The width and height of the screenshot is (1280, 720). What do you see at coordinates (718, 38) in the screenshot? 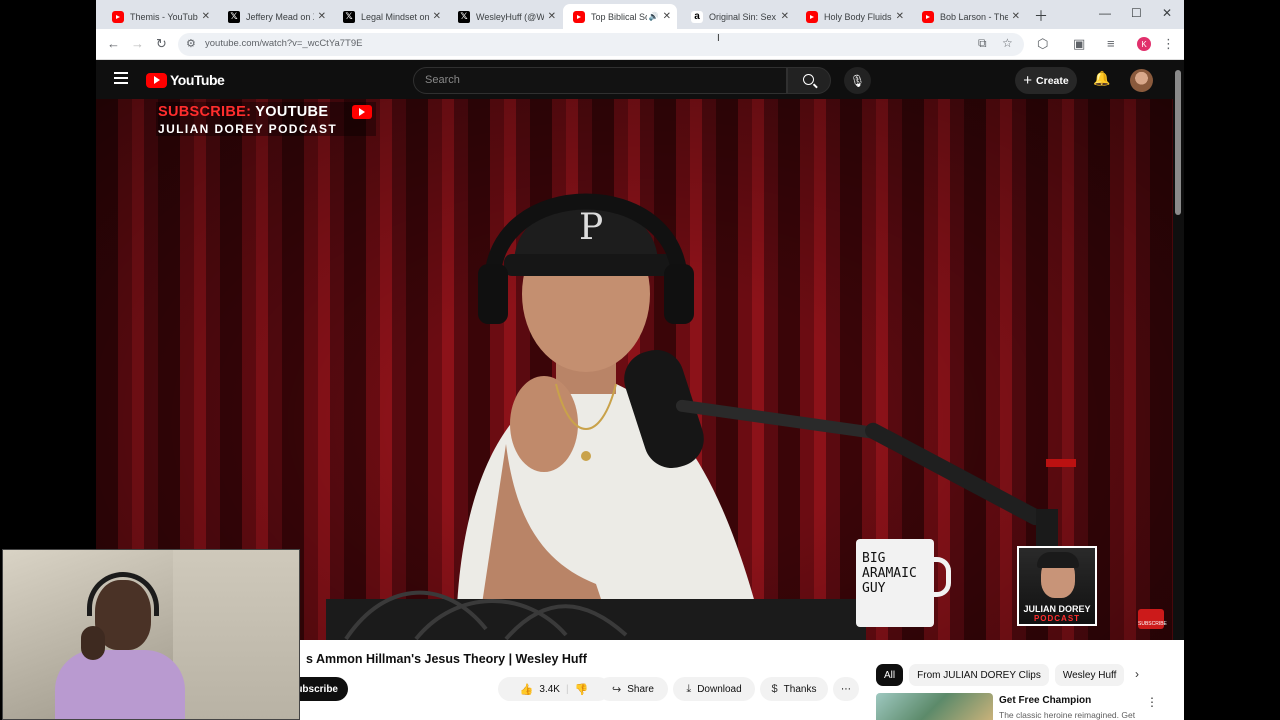
I see `text-cursor-icon: I` at bounding box center [718, 38].